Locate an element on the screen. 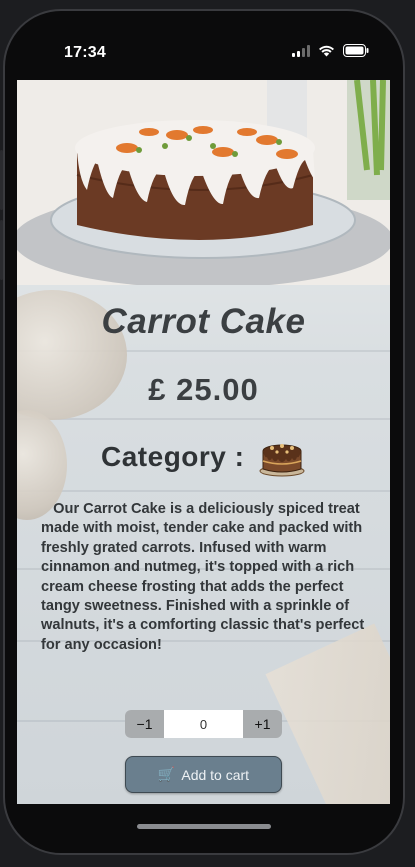  status-bar: 17:34 is located at coordinates (207, 40).